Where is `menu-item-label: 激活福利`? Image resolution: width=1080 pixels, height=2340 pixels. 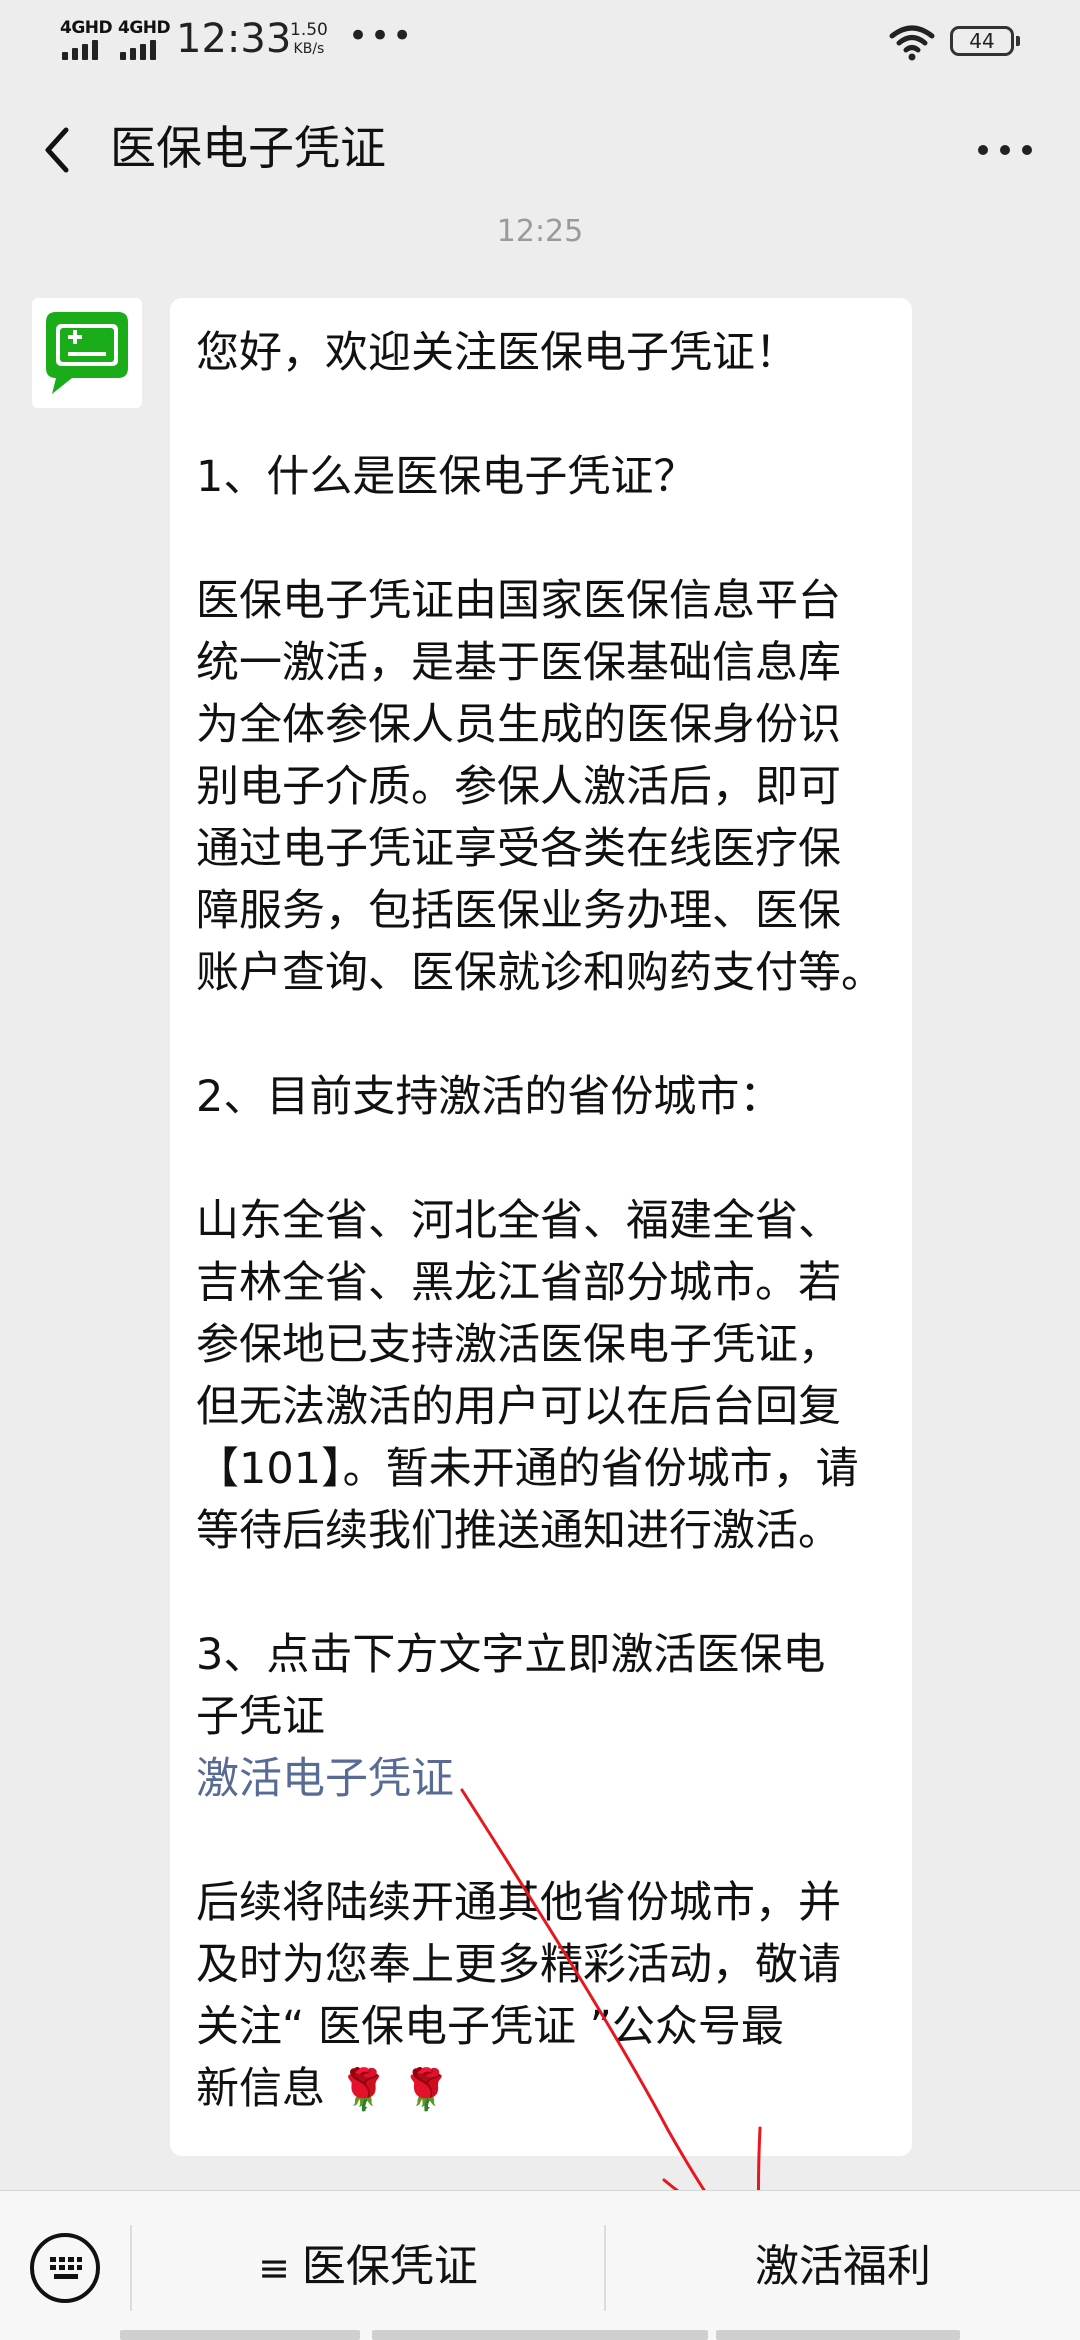 menu-item-label: 激活福利 is located at coordinates (843, 2266).